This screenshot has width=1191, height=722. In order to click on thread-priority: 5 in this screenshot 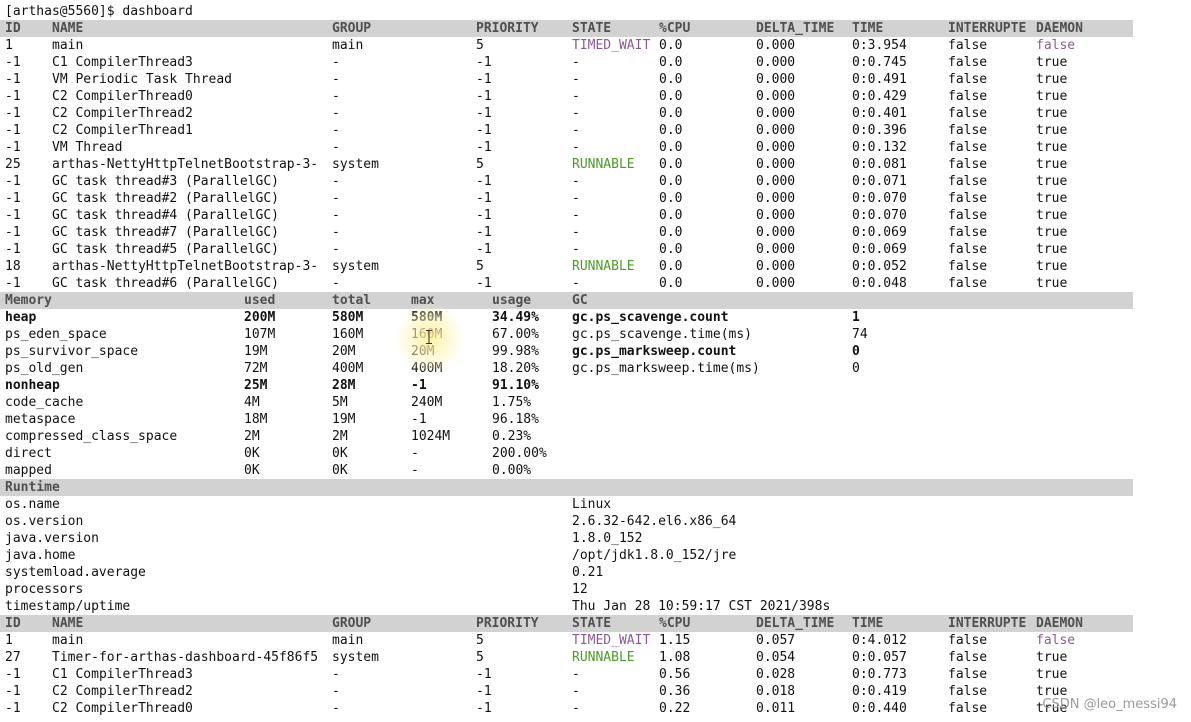, I will do `click(480, 45)`.